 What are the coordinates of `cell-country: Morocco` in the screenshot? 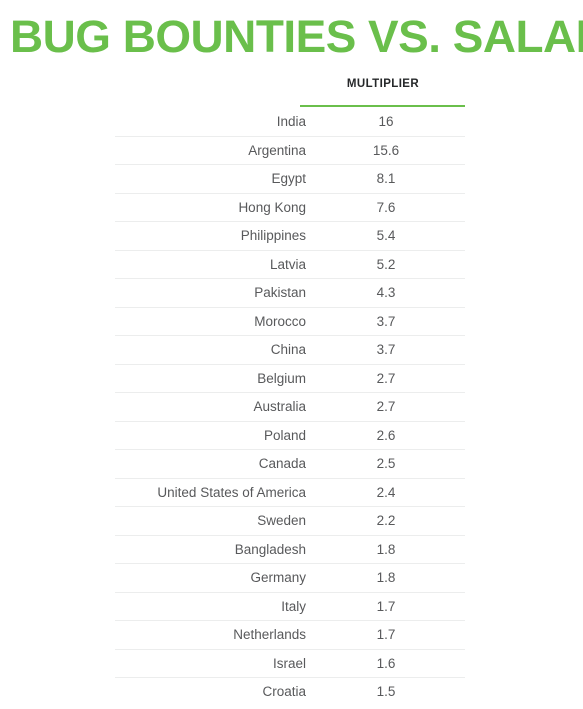 It's located at (280, 321).